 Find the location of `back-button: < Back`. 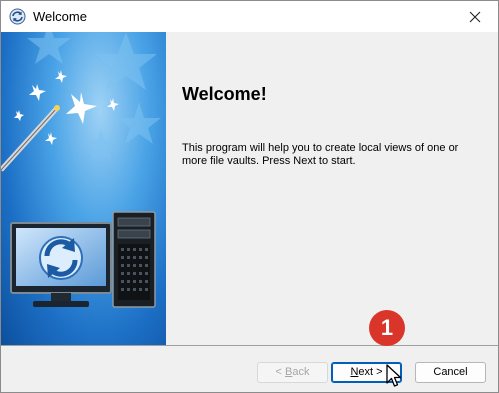

back-button: < Back is located at coordinates (292, 372).